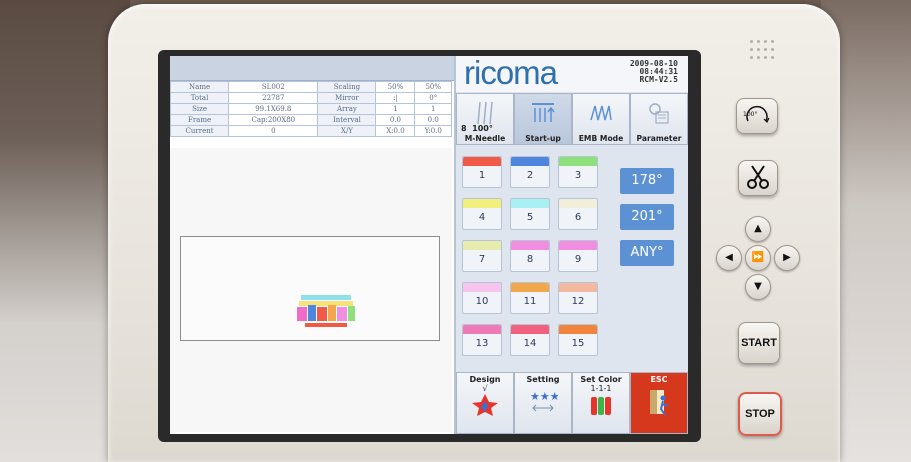  I want to click on trim-button, so click(758, 178).